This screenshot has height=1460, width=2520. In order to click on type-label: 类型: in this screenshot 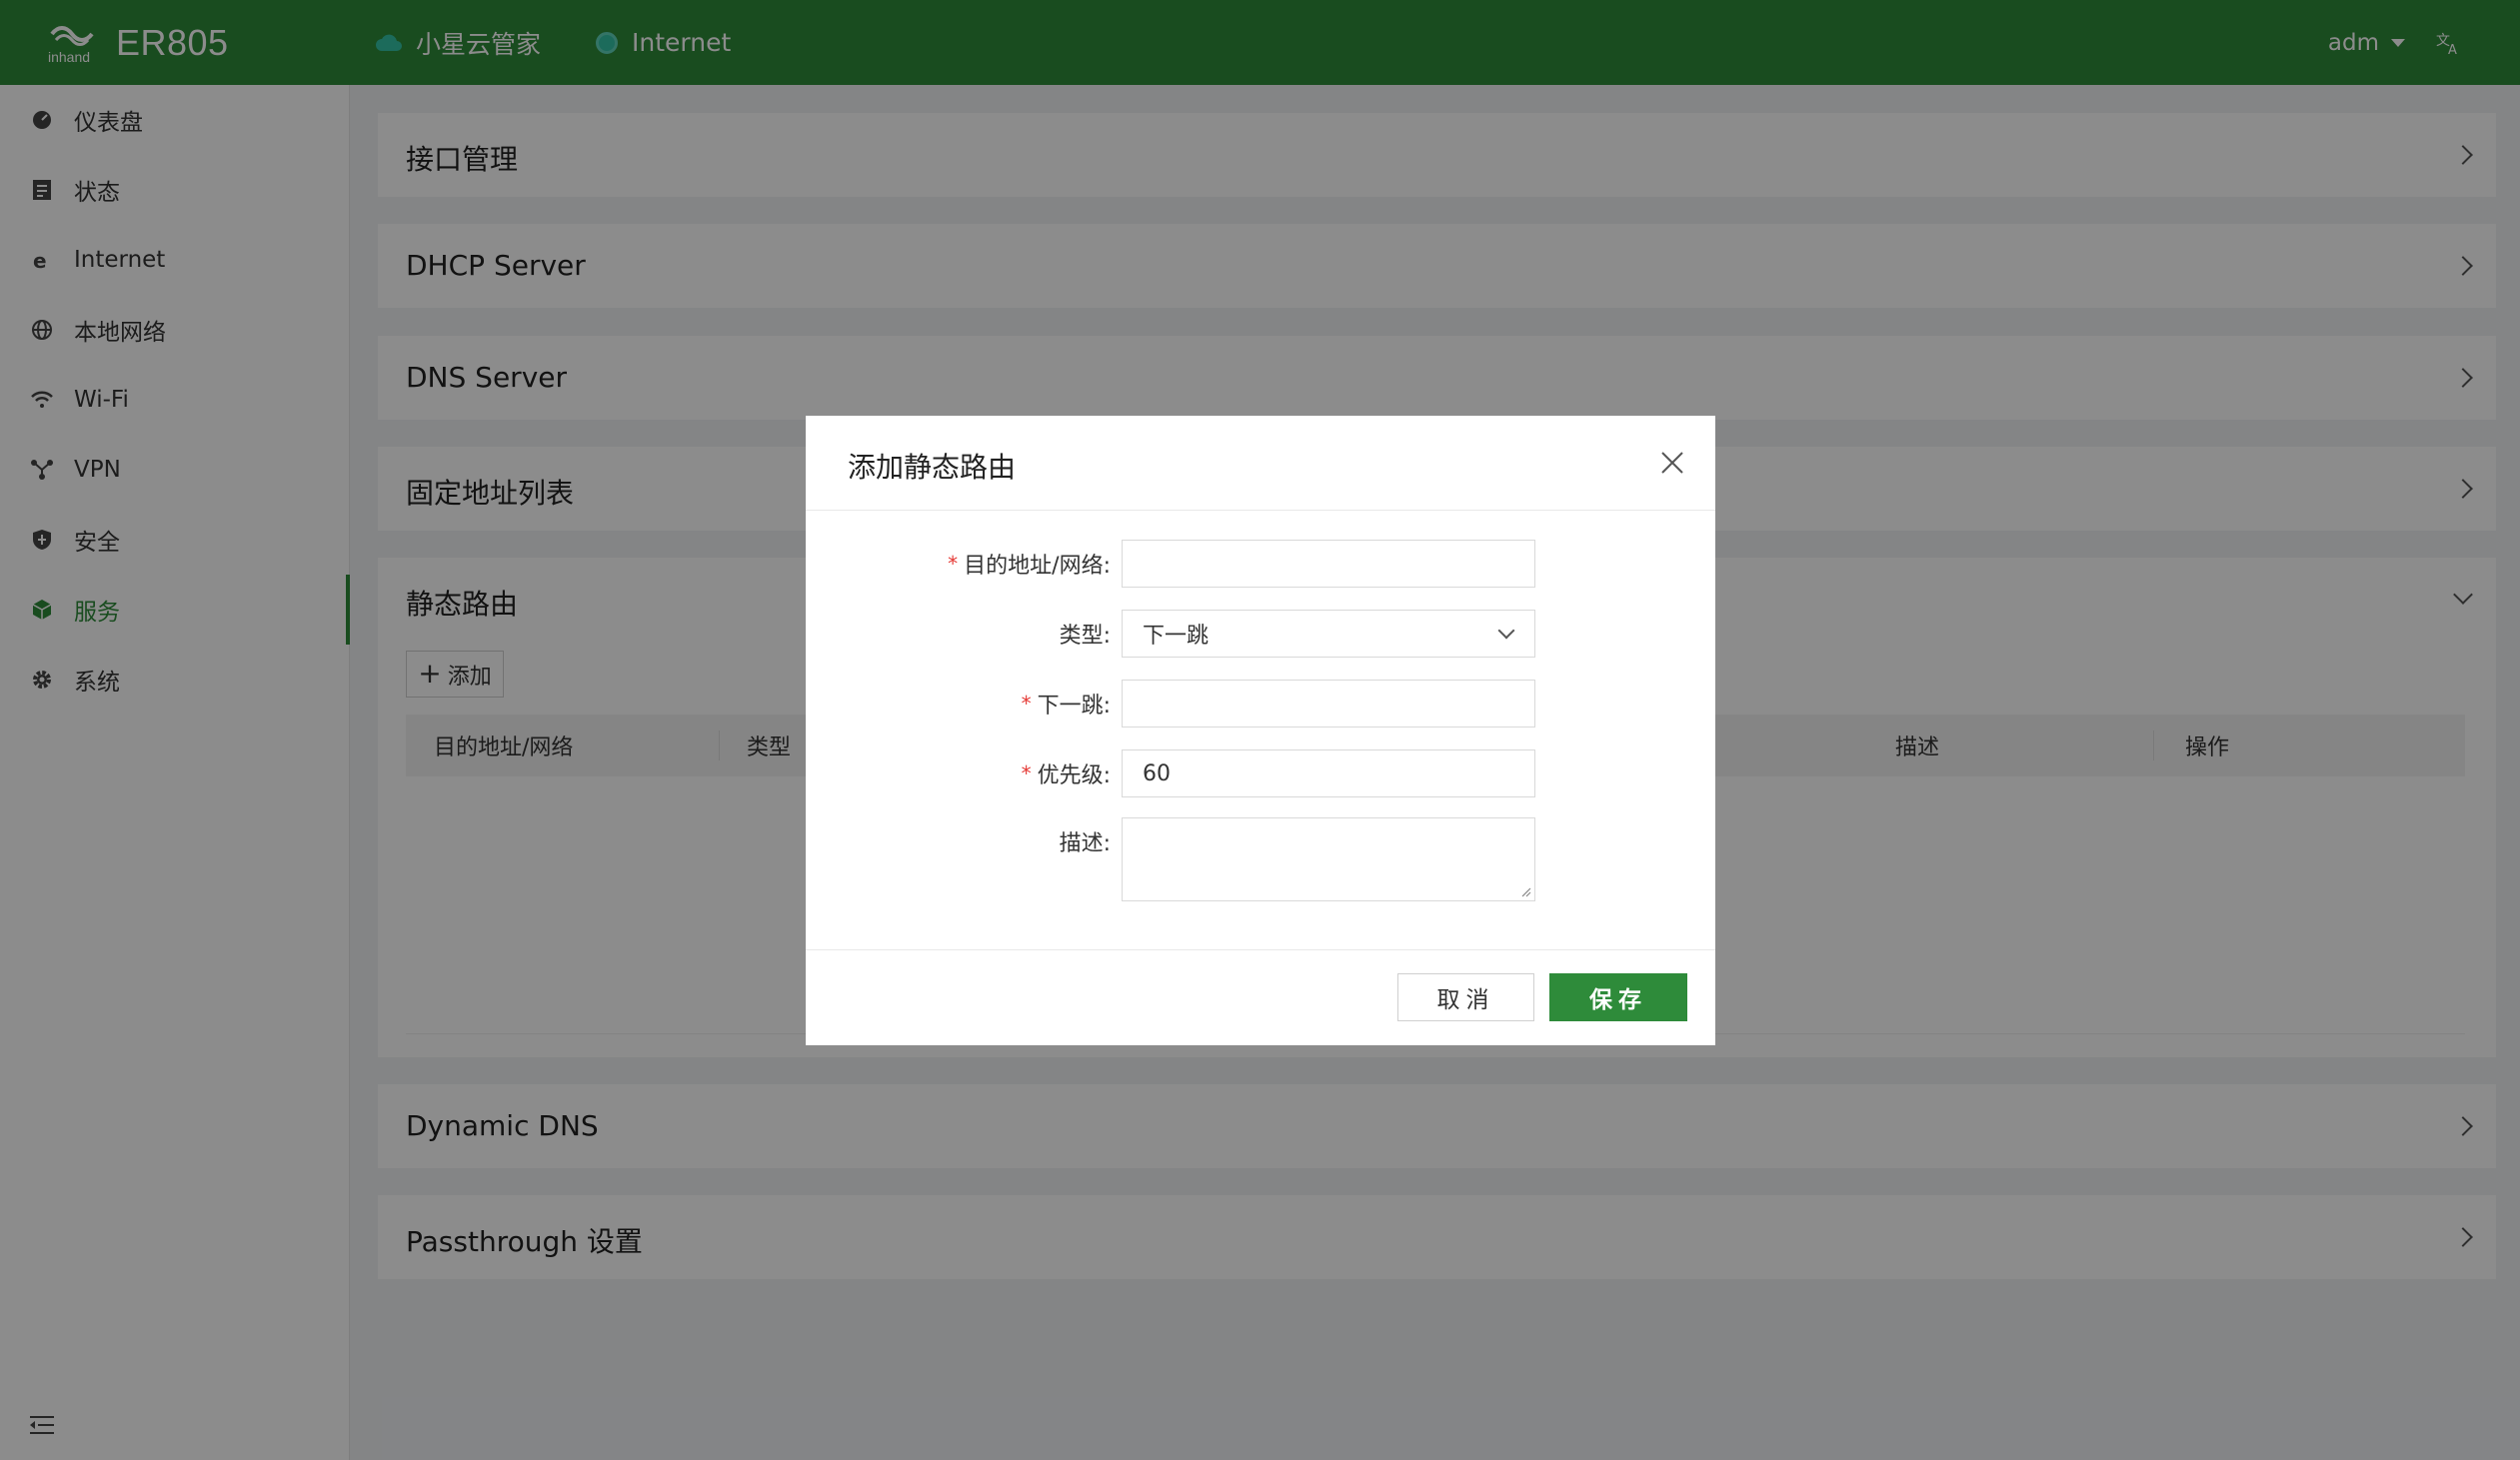, I will do `click(1085, 636)`.